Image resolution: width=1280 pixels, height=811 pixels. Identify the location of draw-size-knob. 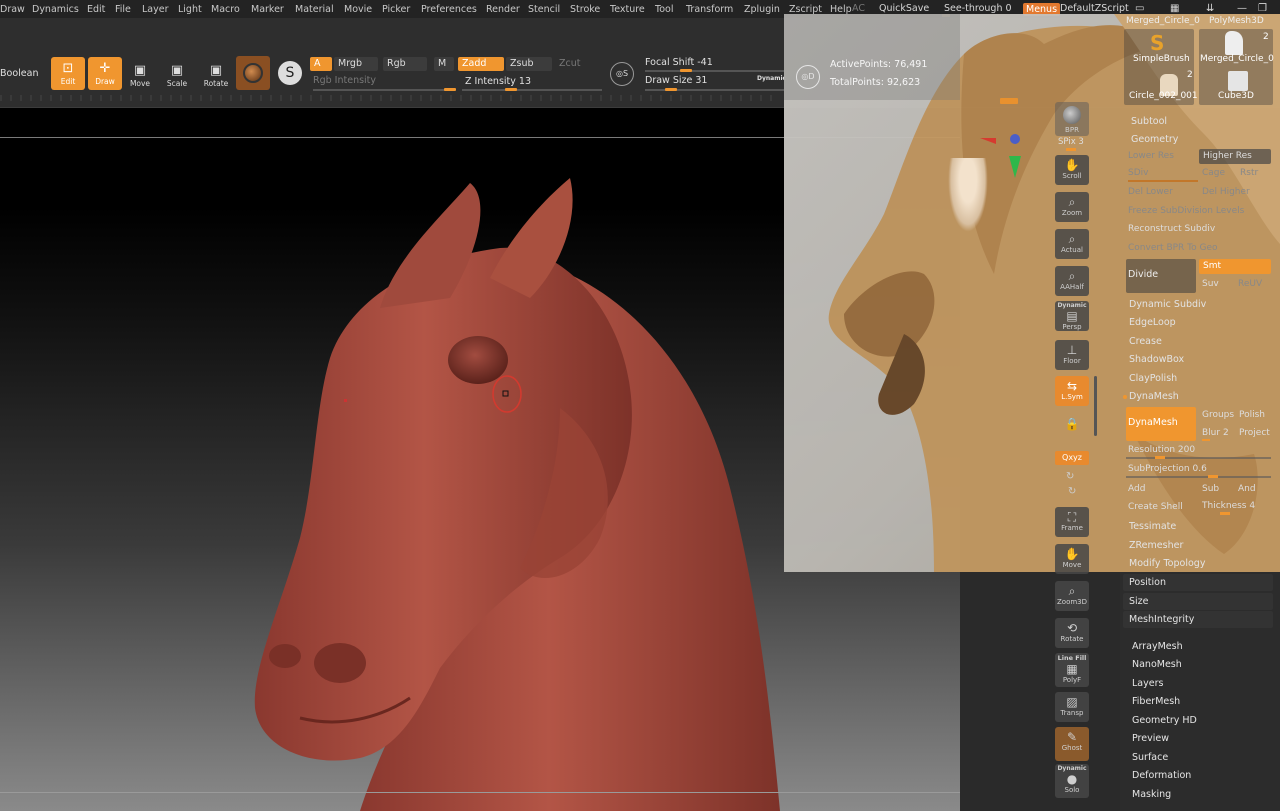
(671, 89).